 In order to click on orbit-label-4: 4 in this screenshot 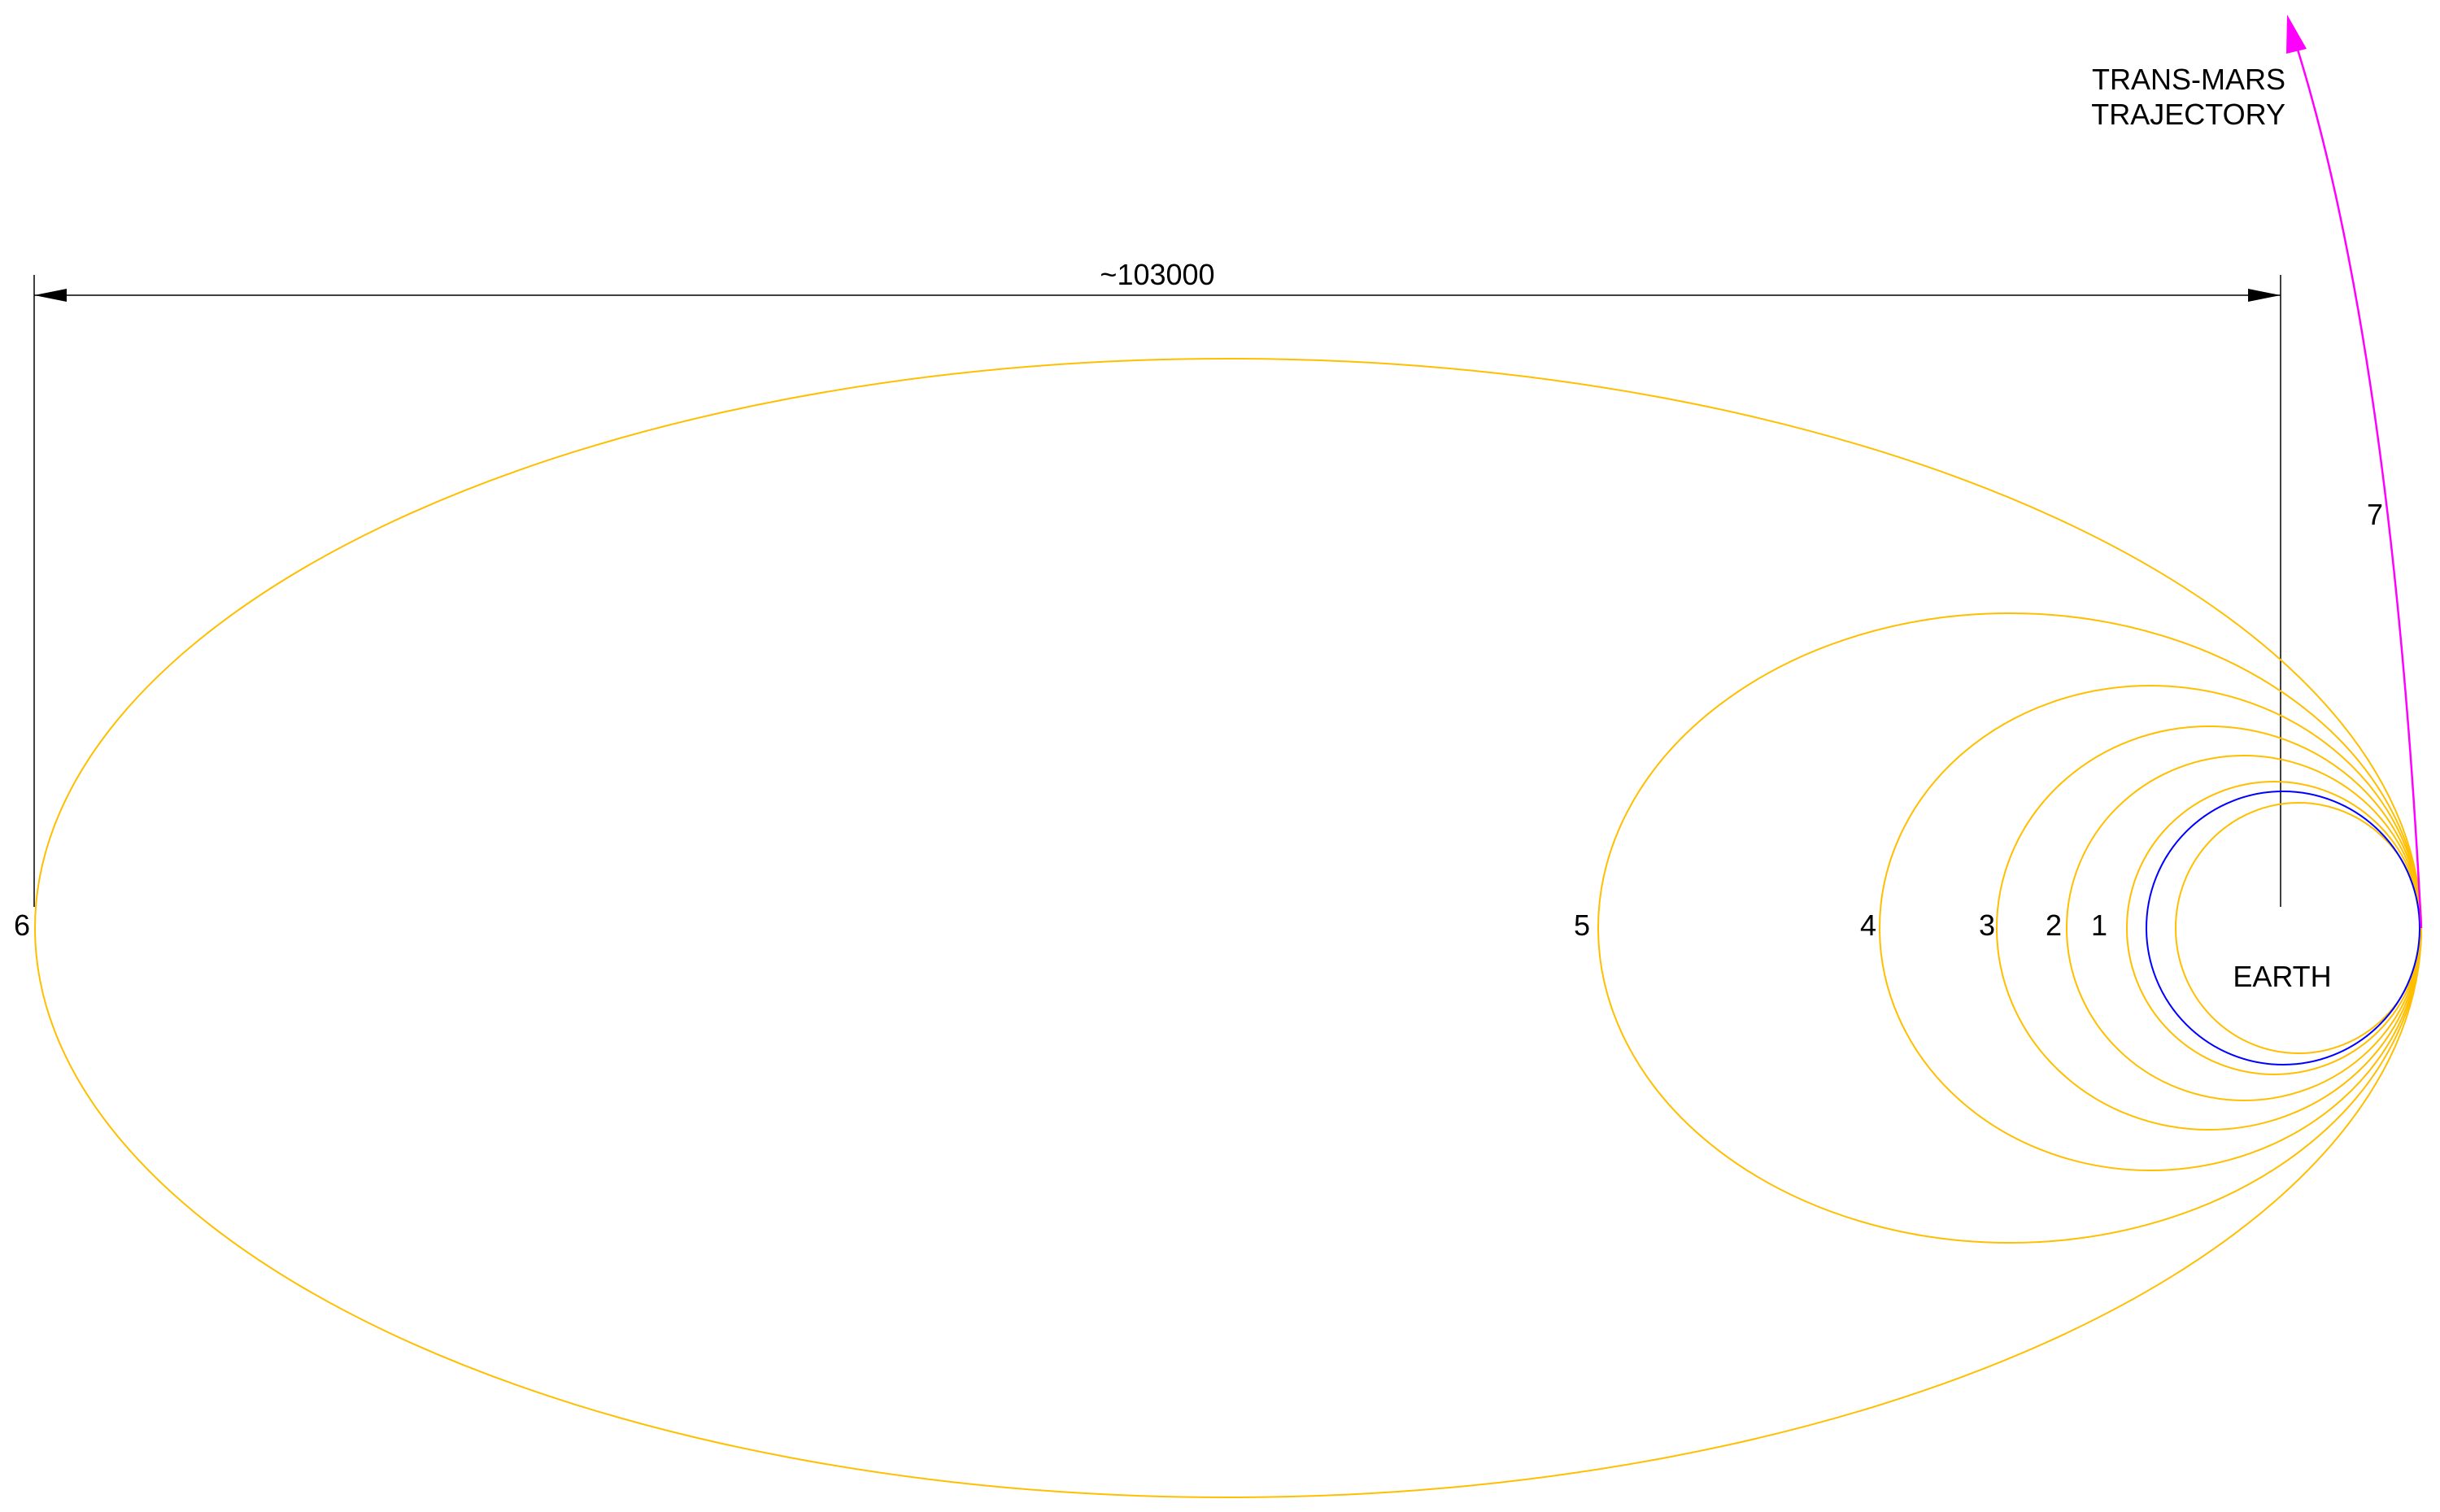, I will do `click(1868, 925)`.